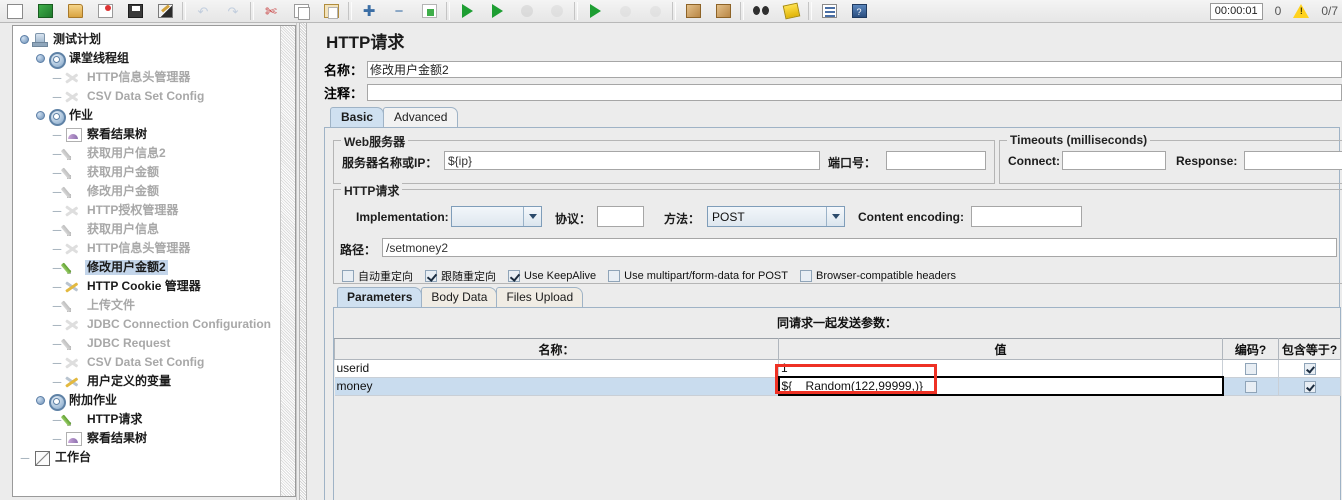 The height and width of the screenshot is (500, 1342). Describe the element at coordinates (936, 160) in the screenshot. I see `port-input` at that location.